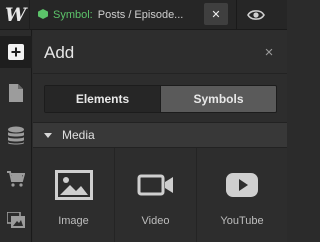  I want to click on tile-label: Image, so click(73, 221).